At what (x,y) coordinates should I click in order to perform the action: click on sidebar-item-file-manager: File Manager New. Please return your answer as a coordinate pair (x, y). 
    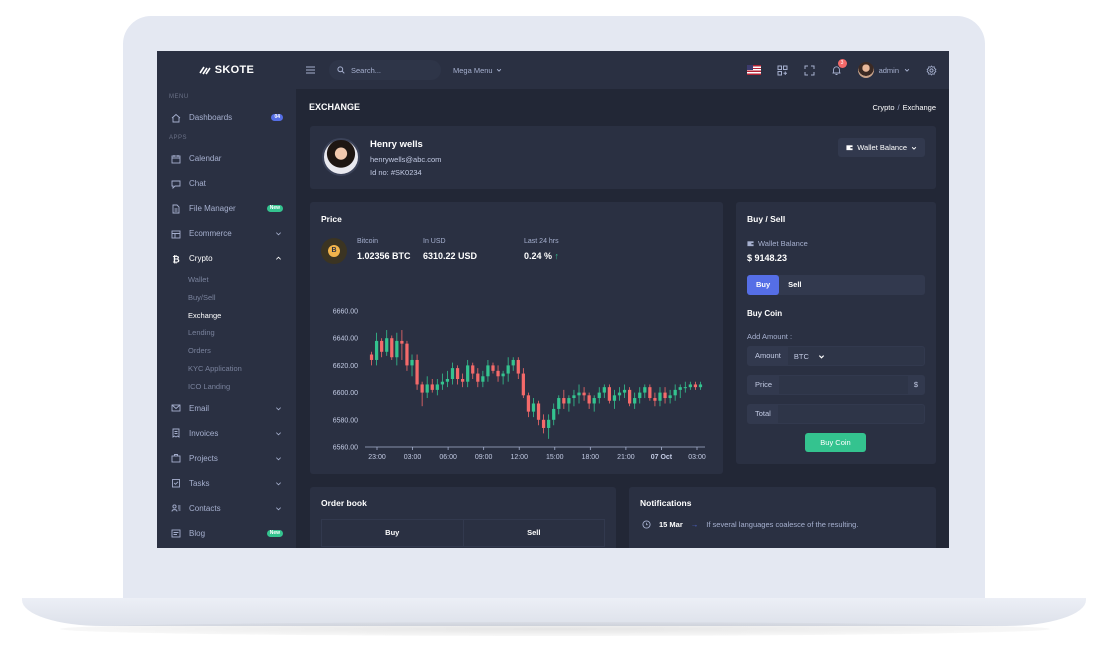
    Looking at the image, I should click on (226, 208).